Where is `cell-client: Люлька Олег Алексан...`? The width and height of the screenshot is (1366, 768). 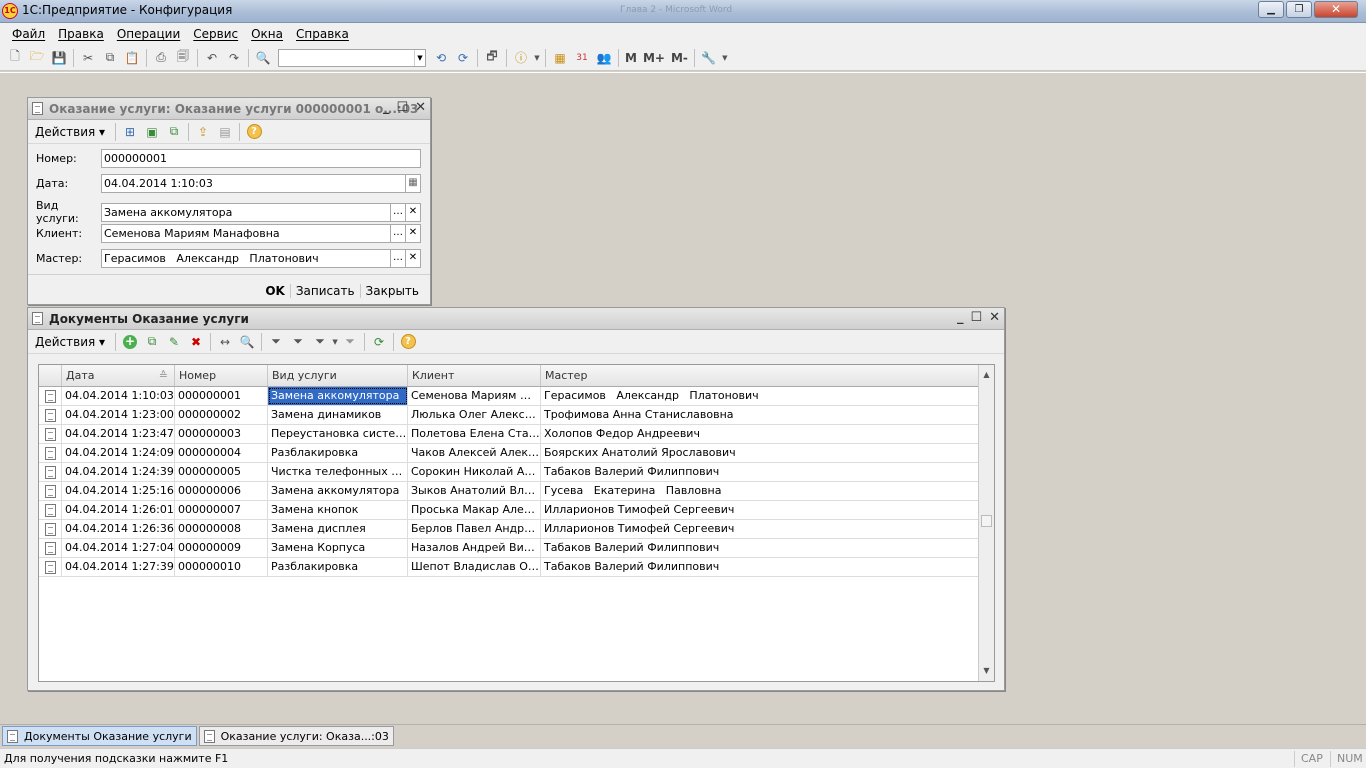 cell-client: Люлька Олег Алексан... is located at coordinates (474, 415).